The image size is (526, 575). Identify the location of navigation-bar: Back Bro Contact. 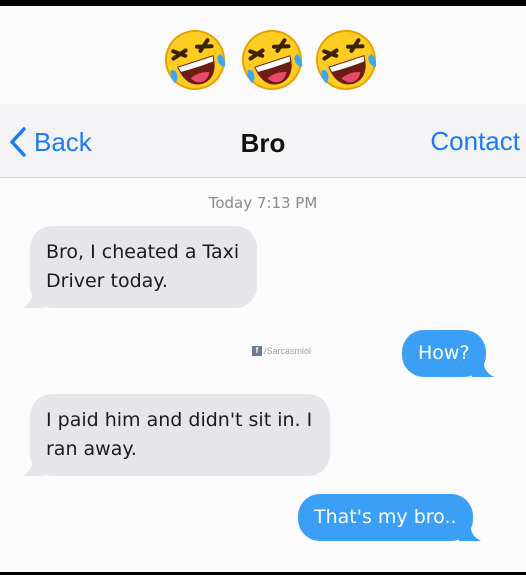
(263, 141).